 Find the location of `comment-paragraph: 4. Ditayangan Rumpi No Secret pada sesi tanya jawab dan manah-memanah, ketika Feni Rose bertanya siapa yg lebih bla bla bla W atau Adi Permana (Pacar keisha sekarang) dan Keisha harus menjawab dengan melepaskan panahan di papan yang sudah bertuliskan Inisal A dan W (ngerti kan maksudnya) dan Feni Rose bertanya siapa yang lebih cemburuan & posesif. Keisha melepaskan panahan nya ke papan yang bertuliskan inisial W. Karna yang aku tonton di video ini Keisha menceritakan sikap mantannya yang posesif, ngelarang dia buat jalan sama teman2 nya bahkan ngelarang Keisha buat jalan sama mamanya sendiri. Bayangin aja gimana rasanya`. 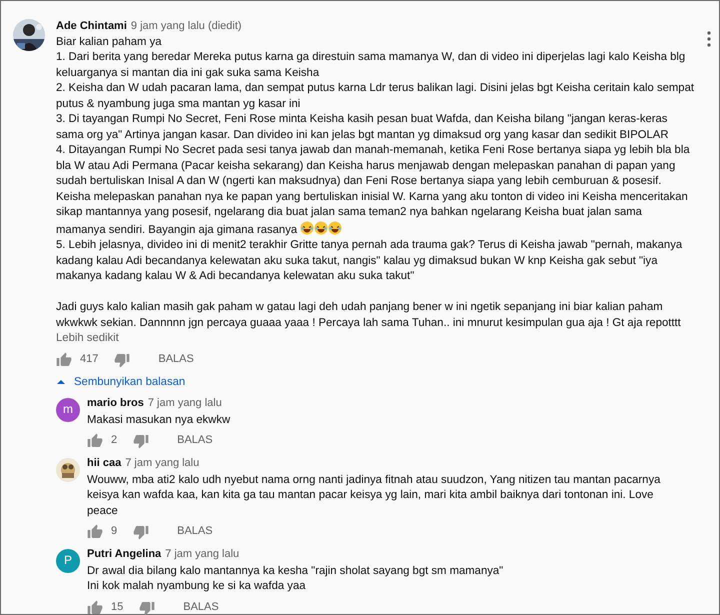

comment-paragraph: 4. Ditayangan Rumpi No Secret pada sesi tanya jawab dan manah-memanah, ketika Feni Rose bertanya siapa yg lebih bla bla bla W atau Adi Permana (Pacar keisha sekarang) dan Keisha harus menjawab dengan melepaskan panahan di papan yang sudah bertuliskan Inisal A dan W (ngerti kan maksudnya) dan Feni Rose bertanya siapa yang lebih cemburuan & posesif. Keisha melepaskan panahan nya ke papan yang bertuliskan inisial W. Karna yang aku tonton di video ini Keisha menceritakan sikap mantannya yang posesif, ngelarang dia buat jalan sama teman2 nya bahkan ngelarang Keisha buat jalan sama mamanya sendiri. Bayangin aja gimana rasanya is located at coordinates (373, 190).